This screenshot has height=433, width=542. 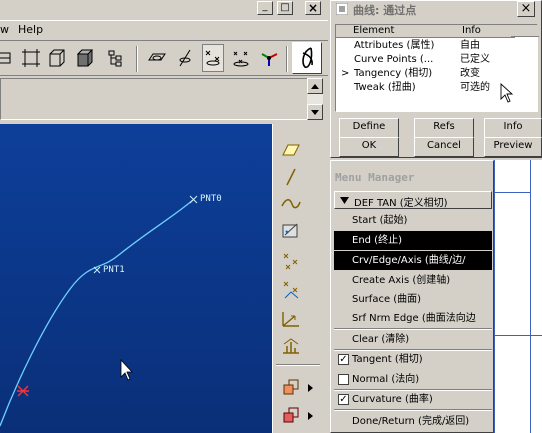 I want to click on ok-button: OK, so click(x=369, y=147).